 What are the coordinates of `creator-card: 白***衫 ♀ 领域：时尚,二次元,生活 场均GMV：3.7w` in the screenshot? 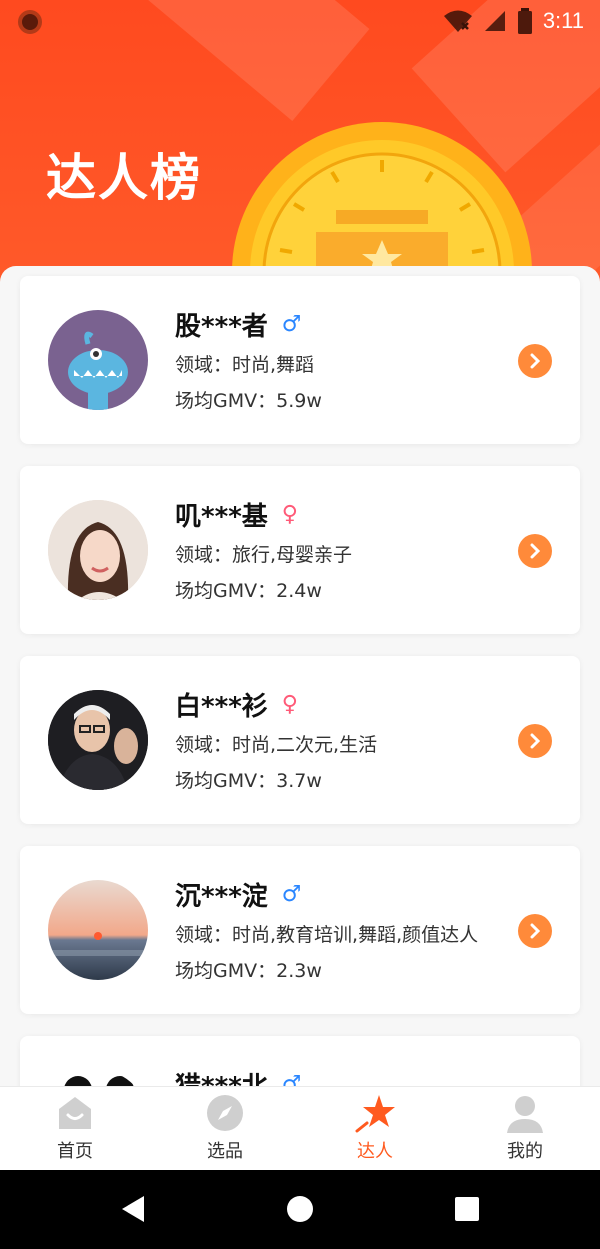 It's located at (300, 740).